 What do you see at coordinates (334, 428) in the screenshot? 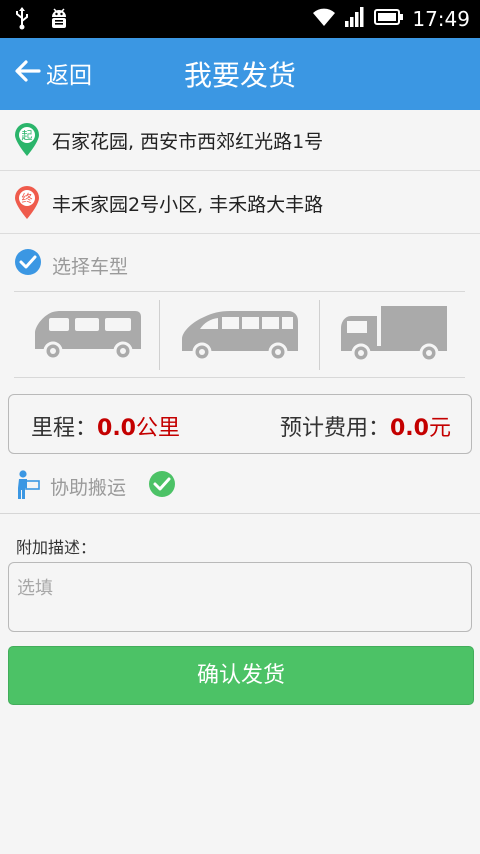
I see `cost-label: 预计费用：` at bounding box center [334, 428].